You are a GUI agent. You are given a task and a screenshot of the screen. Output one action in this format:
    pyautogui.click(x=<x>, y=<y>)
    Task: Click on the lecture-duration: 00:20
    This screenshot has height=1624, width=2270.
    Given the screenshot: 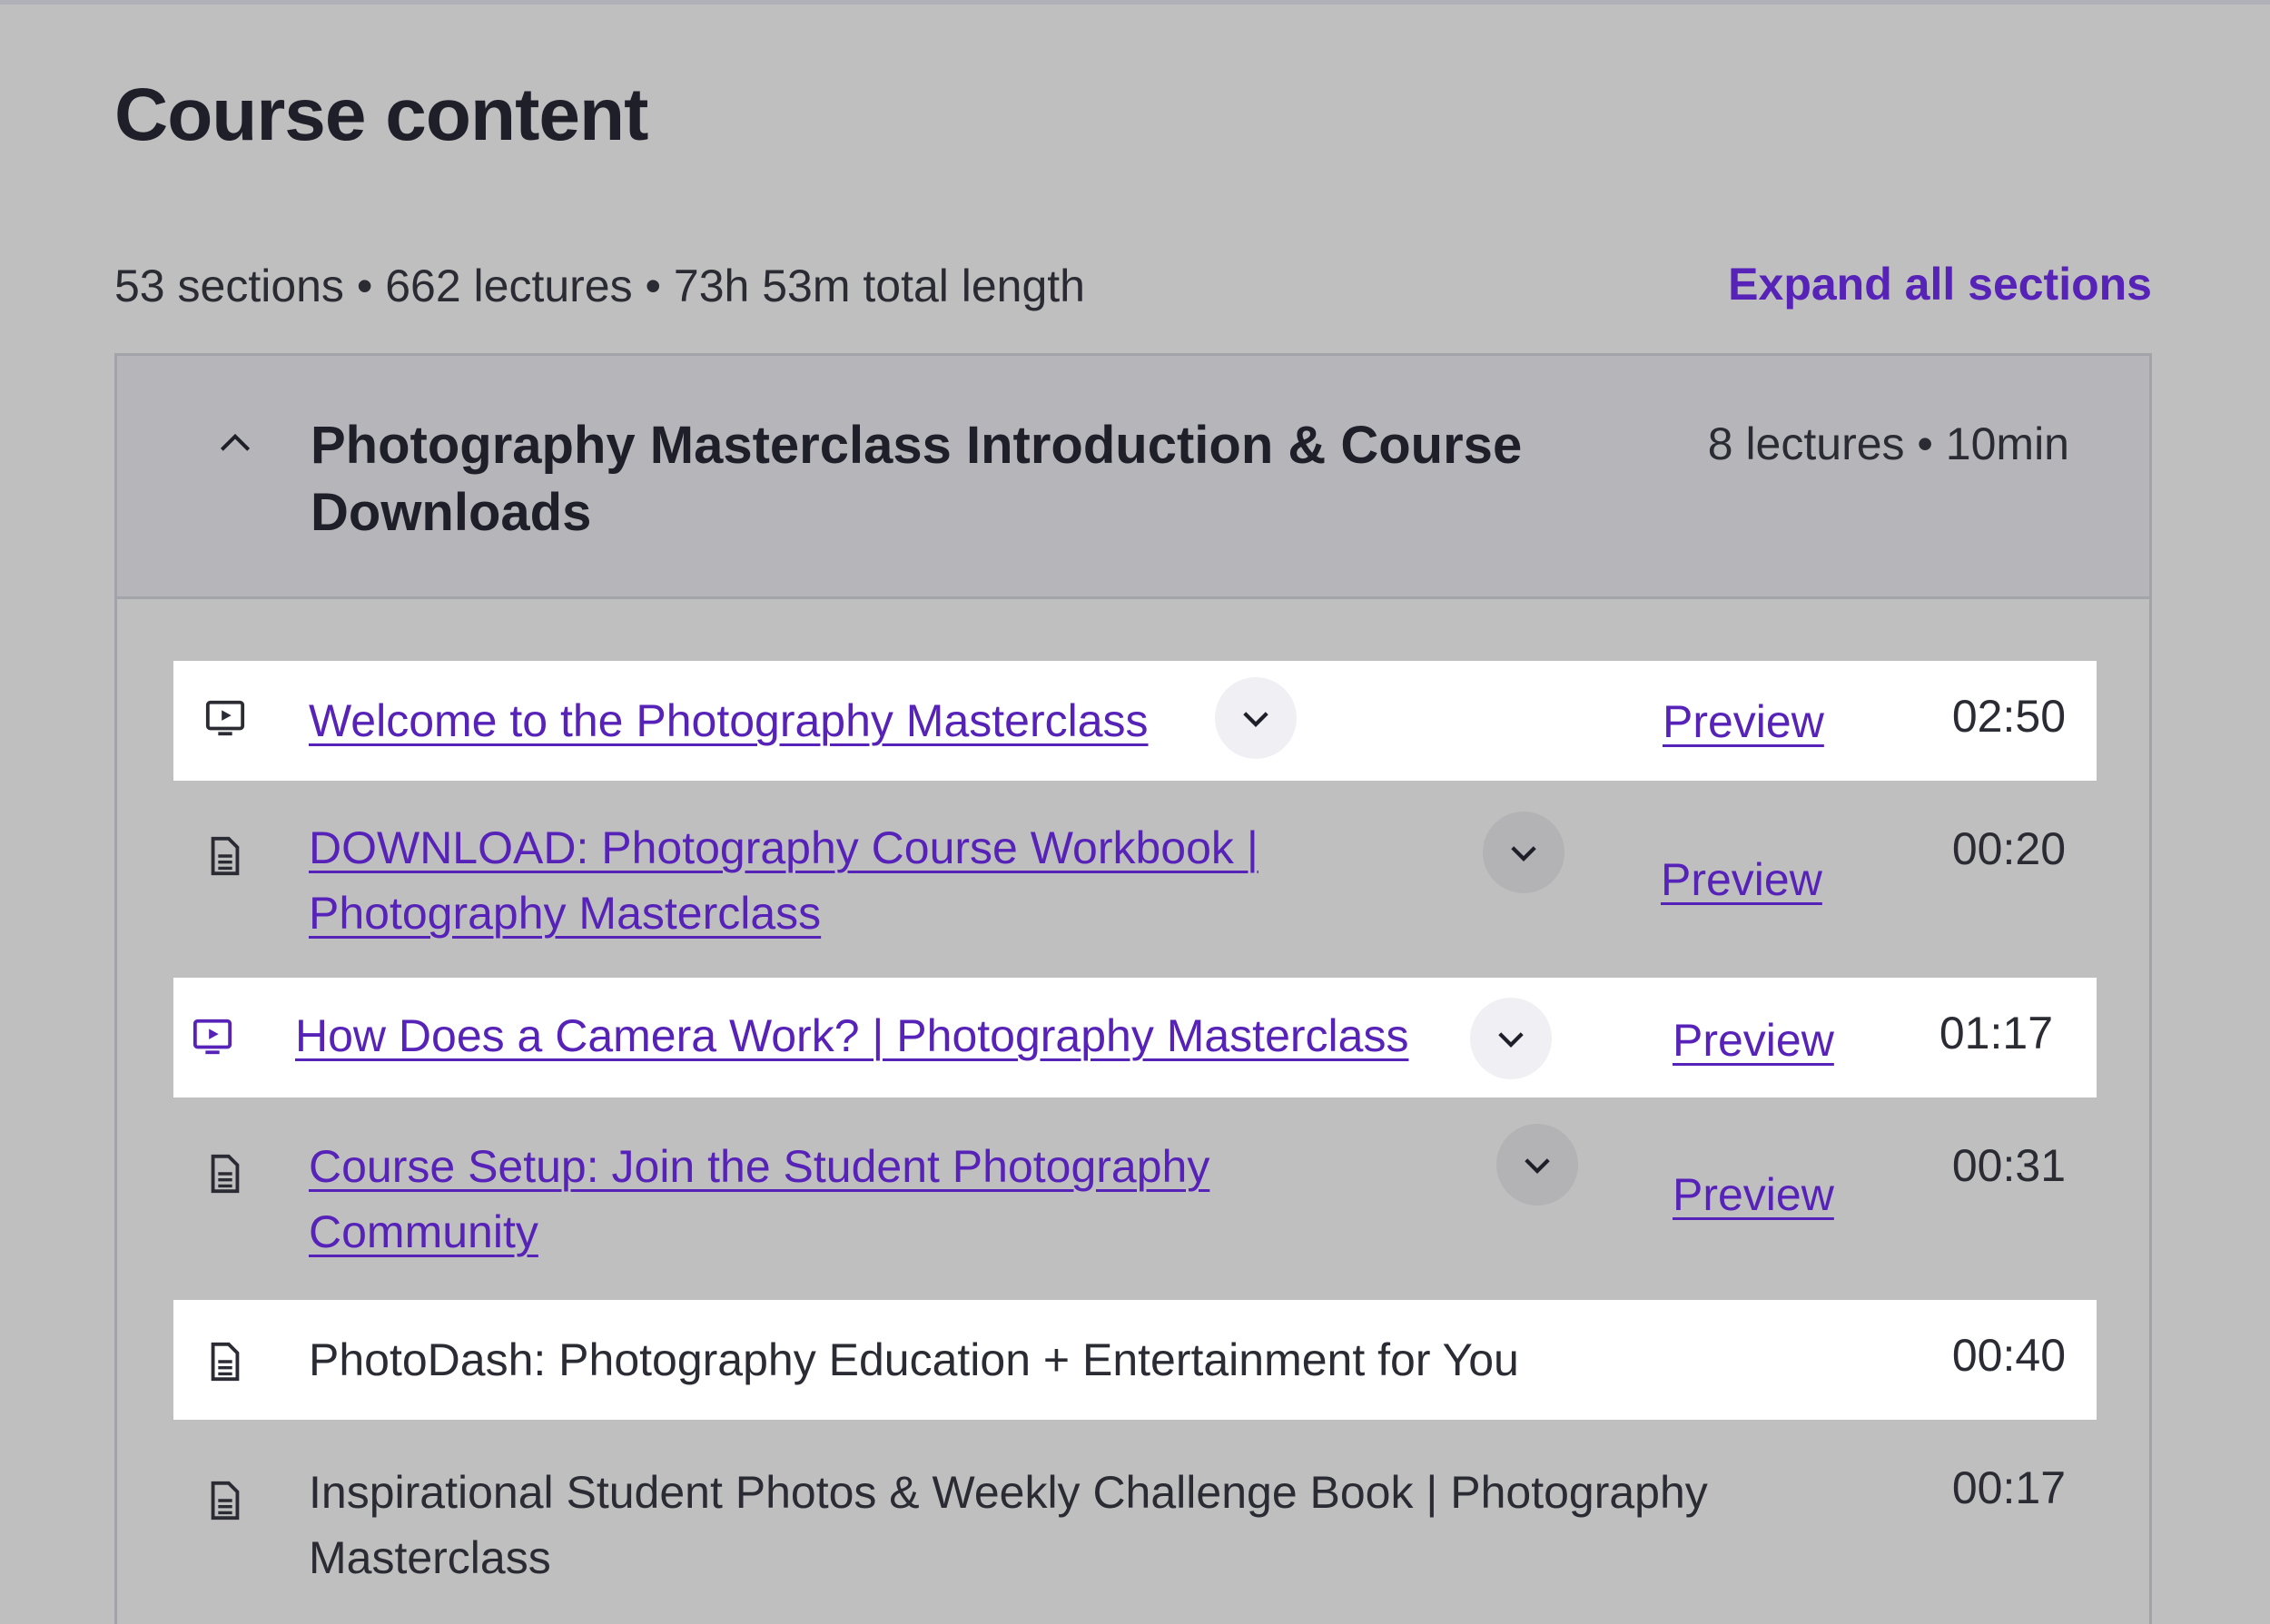 What is the action you would take?
    pyautogui.click(x=2008, y=848)
    